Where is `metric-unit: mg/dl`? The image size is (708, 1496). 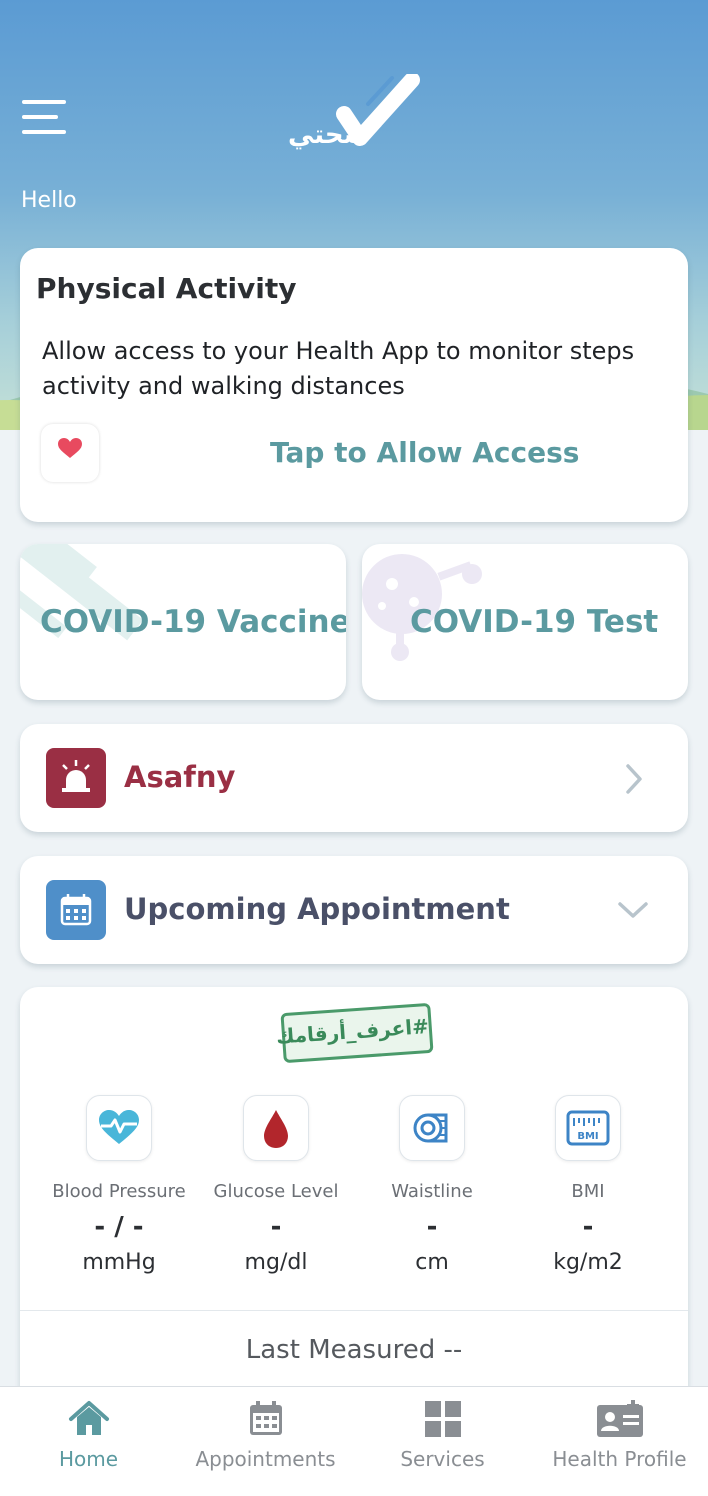 metric-unit: mg/dl is located at coordinates (276, 1262).